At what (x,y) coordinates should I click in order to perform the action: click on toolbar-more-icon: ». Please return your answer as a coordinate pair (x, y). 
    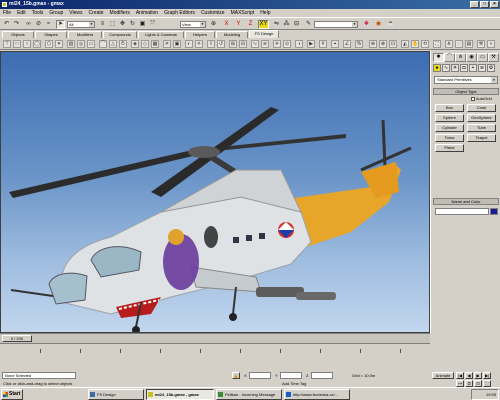
    Looking at the image, I should click on (491, 44).